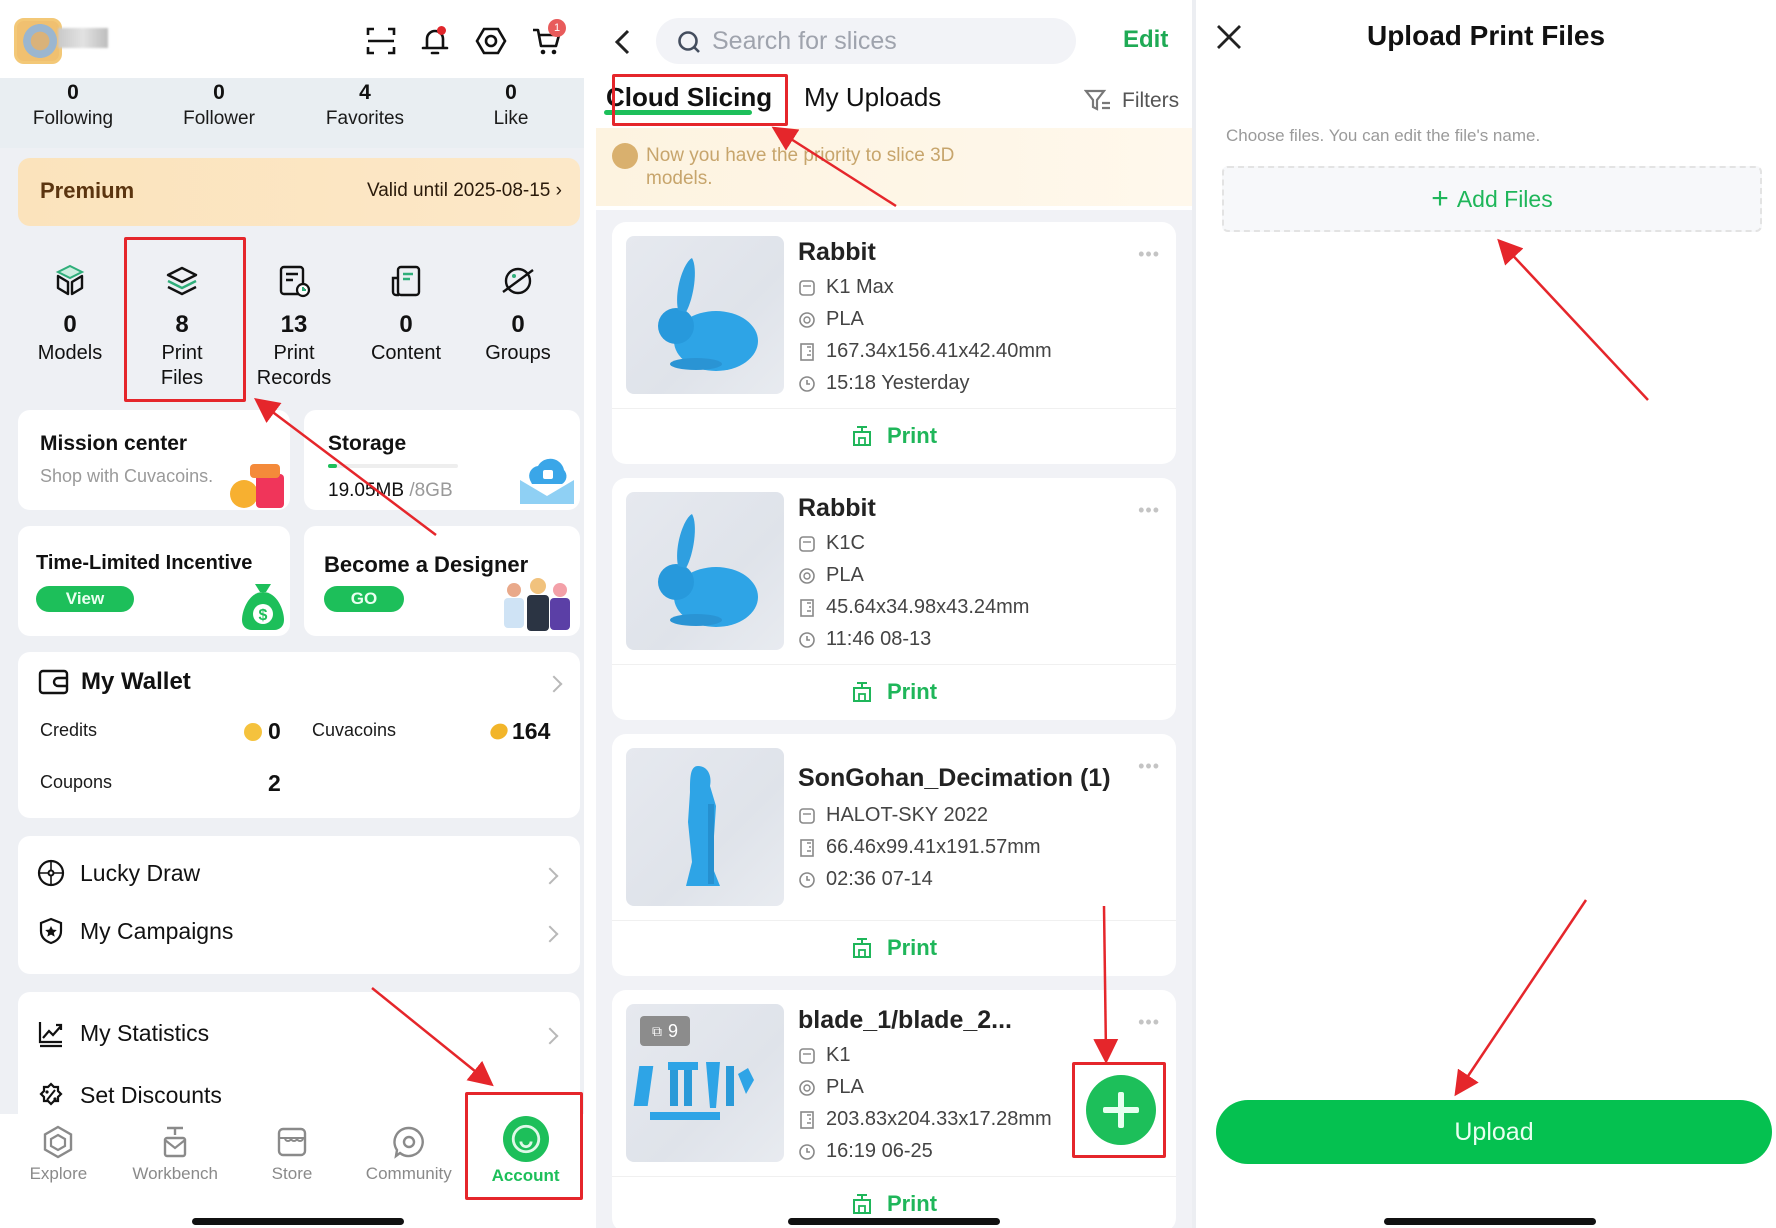 This screenshot has height=1228, width=1776. What do you see at coordinates (689, 97) in the screenshot?
I see `tab-cloud-slicing: Cloud Slicing` at bounding box center [689, 97].